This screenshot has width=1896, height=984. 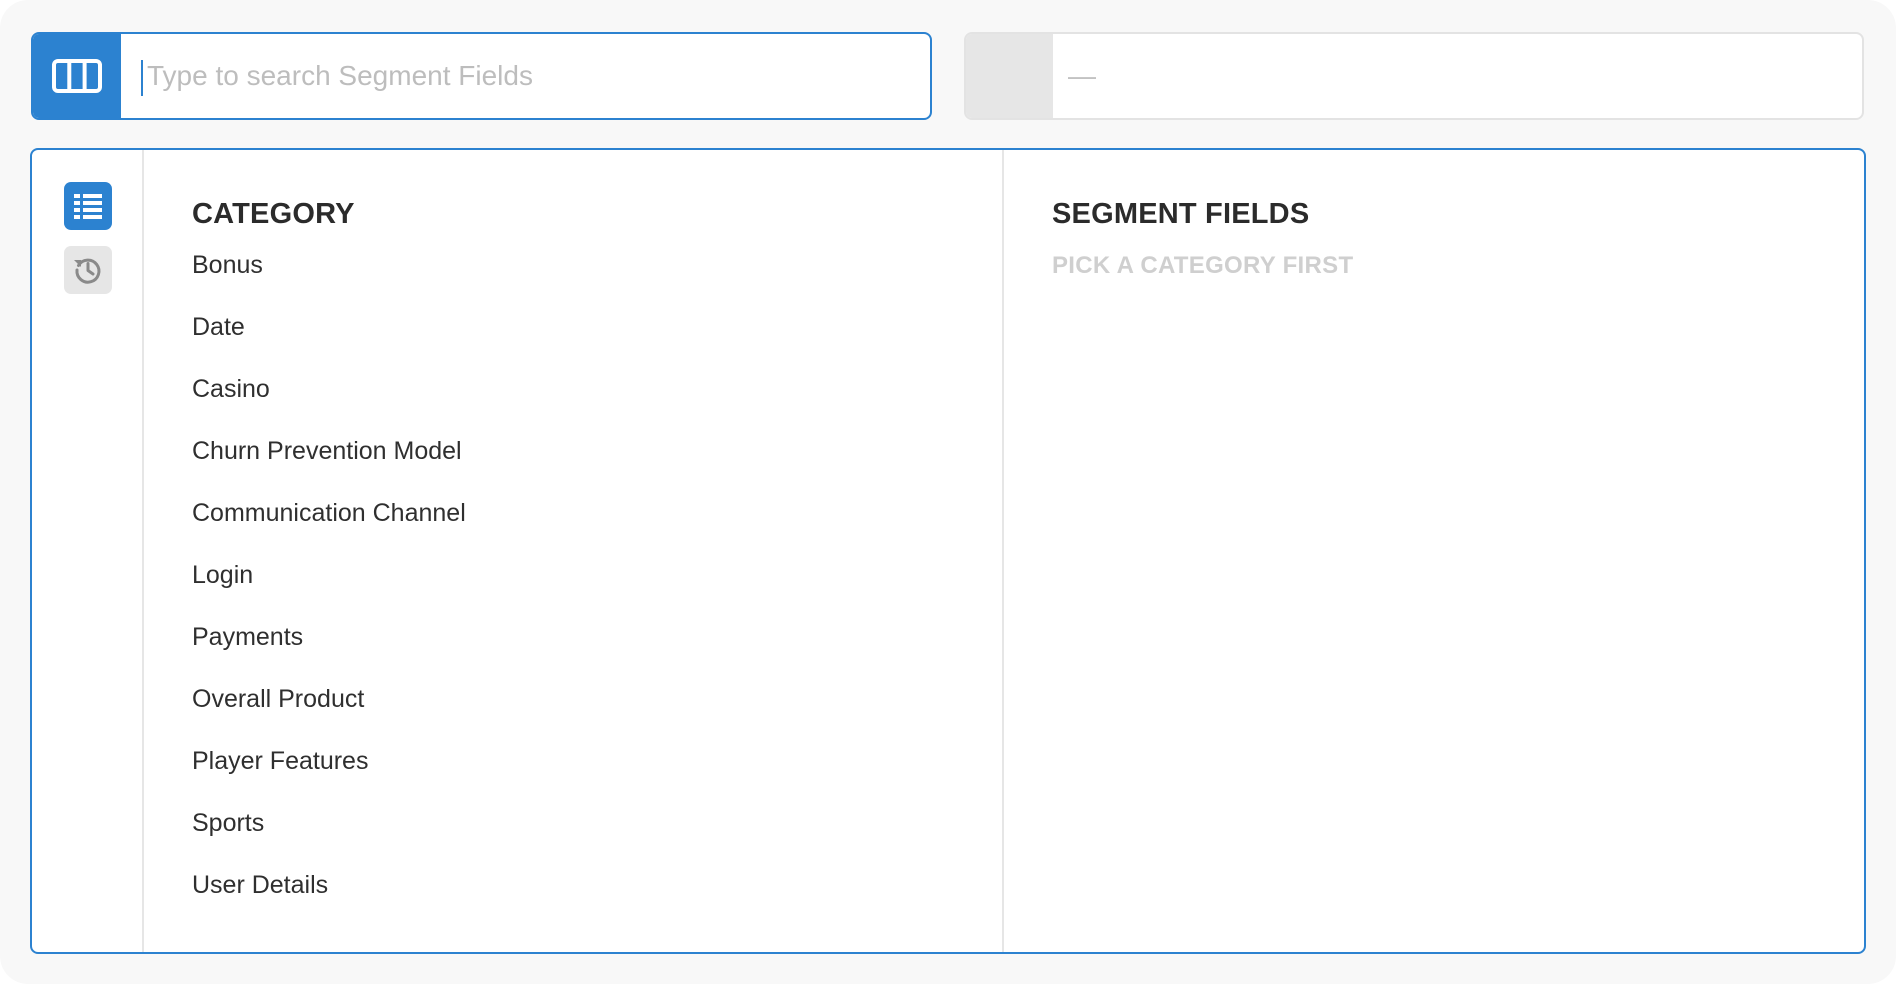 I want to click on category-item: User Details, so click(x=329, y=901).